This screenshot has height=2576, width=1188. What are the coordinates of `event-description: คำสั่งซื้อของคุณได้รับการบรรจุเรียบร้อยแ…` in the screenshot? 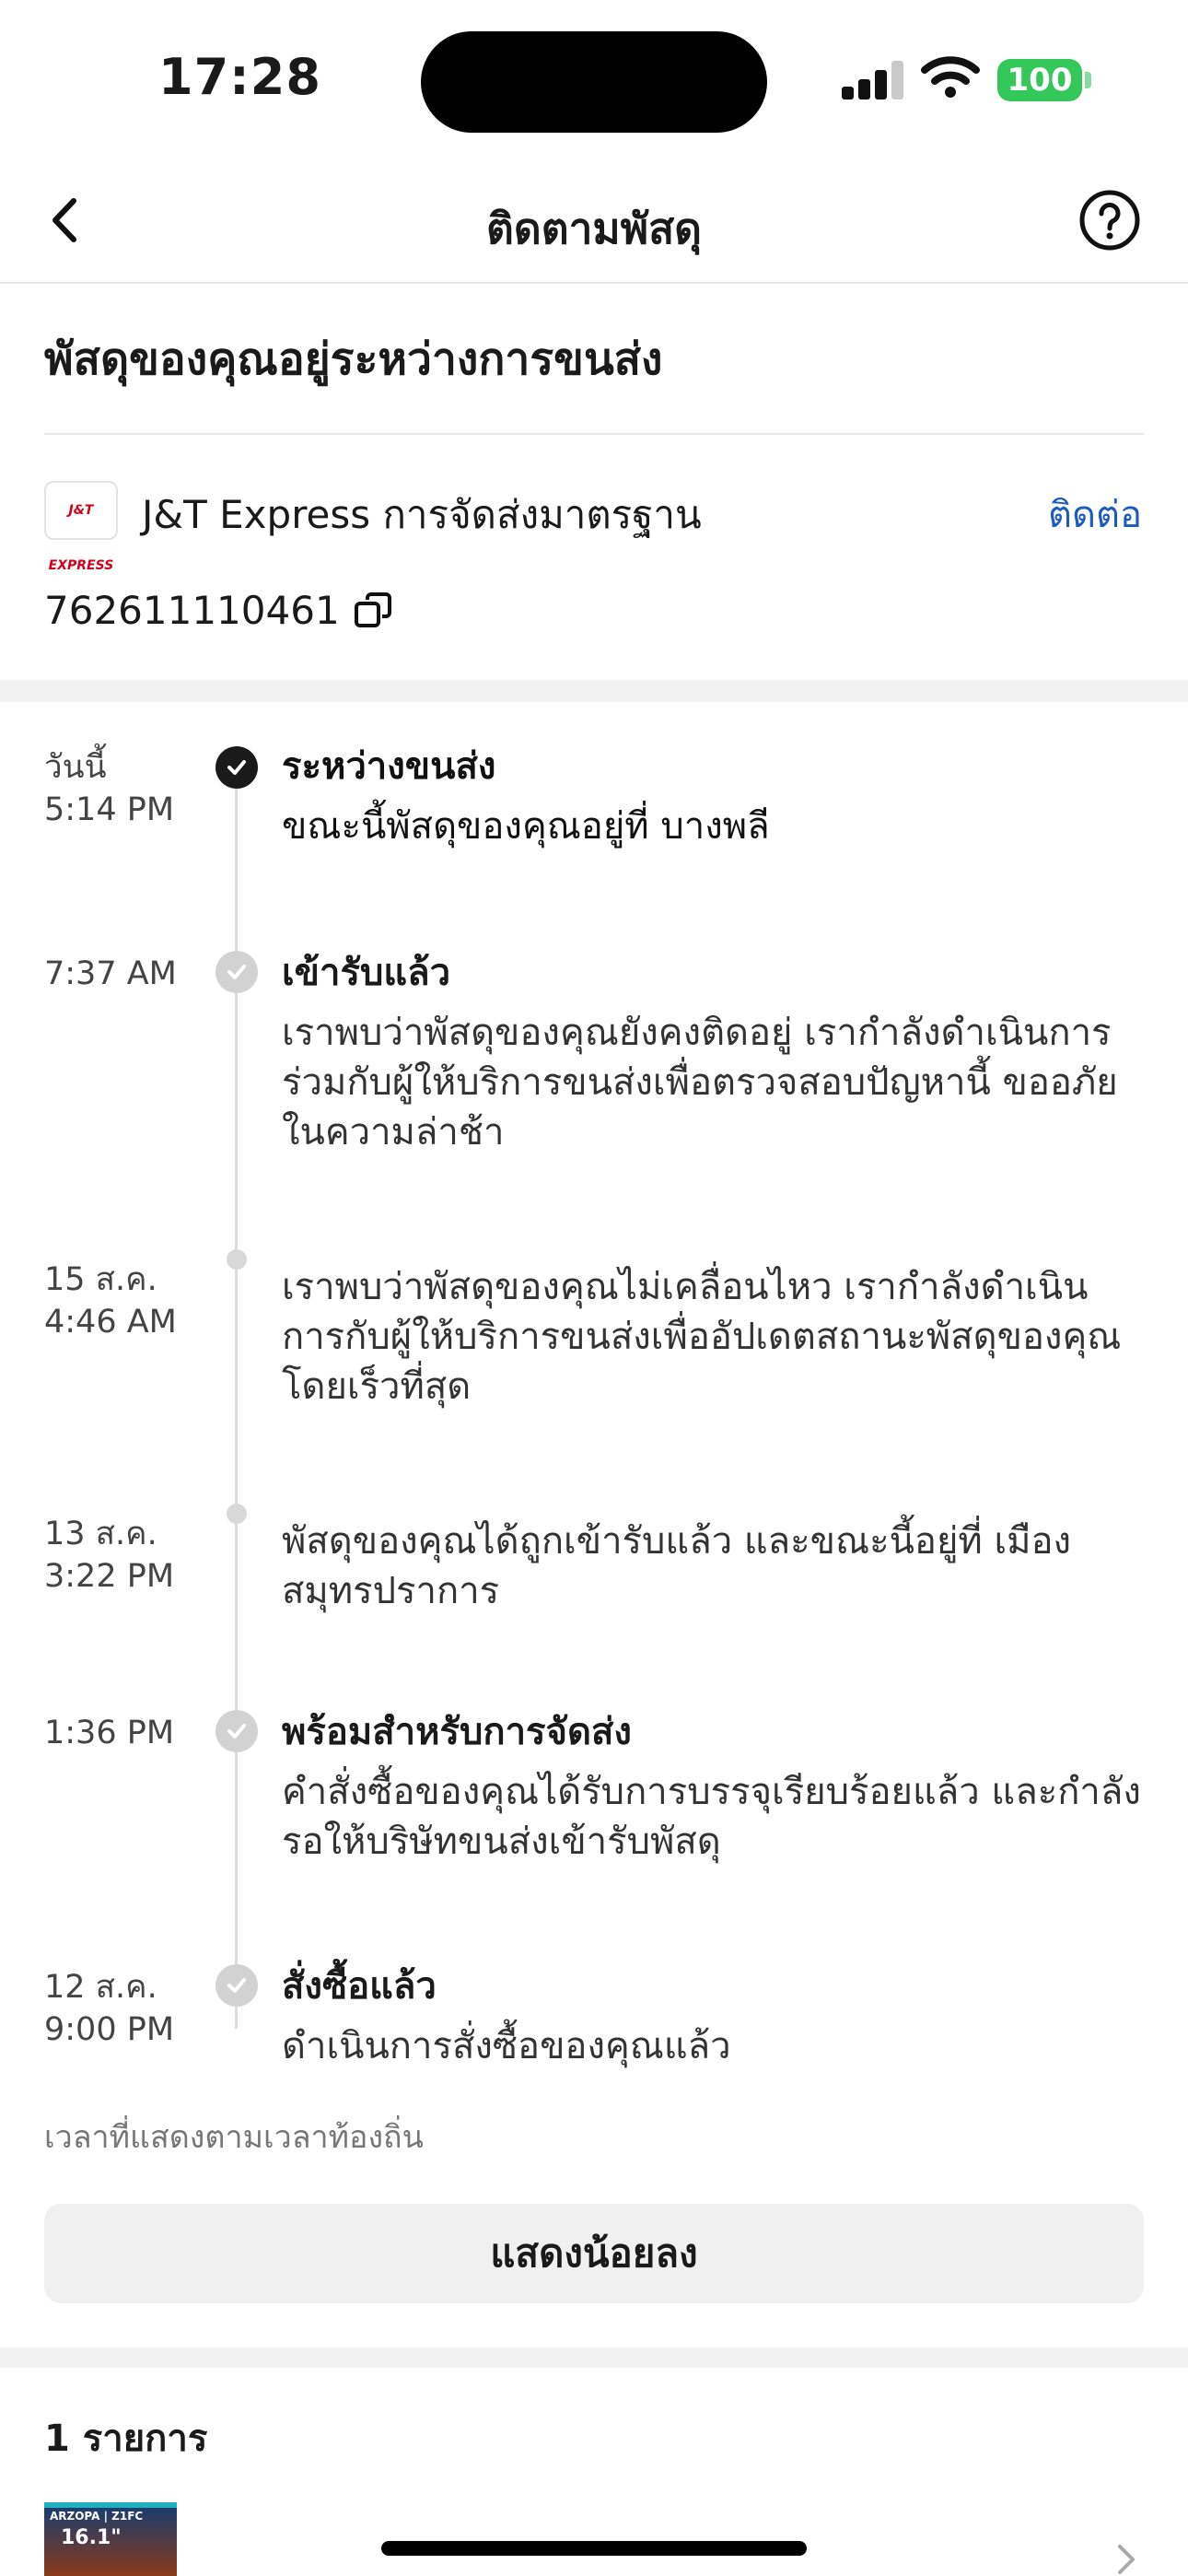 It's located at (711, 1817).